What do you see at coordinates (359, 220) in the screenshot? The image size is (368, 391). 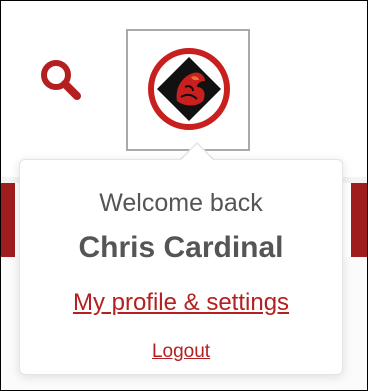 I see `nav-bar-right` at bounding box center [359, 220].